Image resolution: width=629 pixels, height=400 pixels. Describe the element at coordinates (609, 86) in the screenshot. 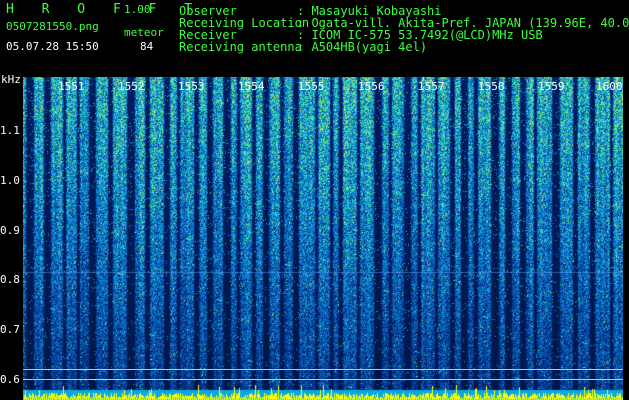

I see `time-label: 1600` at that location.